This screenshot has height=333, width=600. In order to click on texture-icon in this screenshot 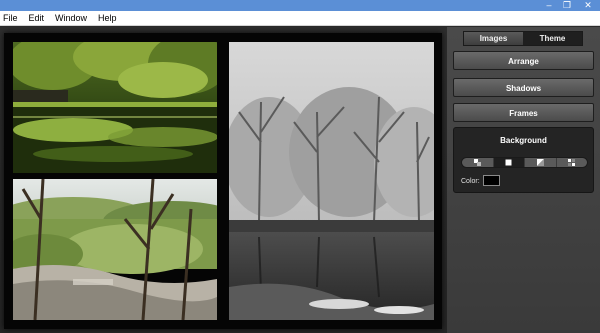, I will do `click(572, 162)`.